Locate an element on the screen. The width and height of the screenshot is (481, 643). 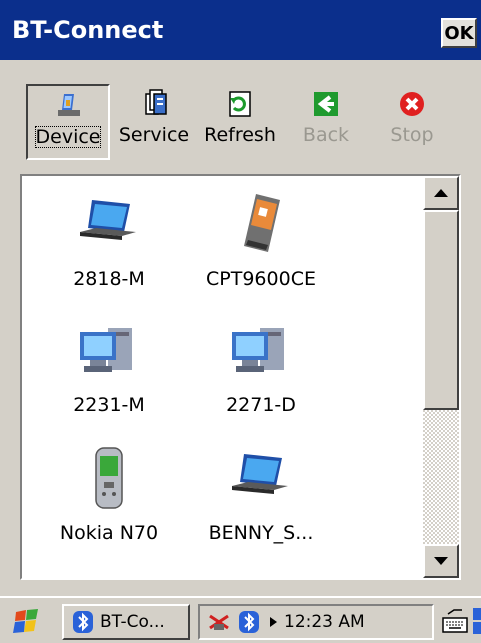
device-name: 2271-D is located at coordinates (261, 405).